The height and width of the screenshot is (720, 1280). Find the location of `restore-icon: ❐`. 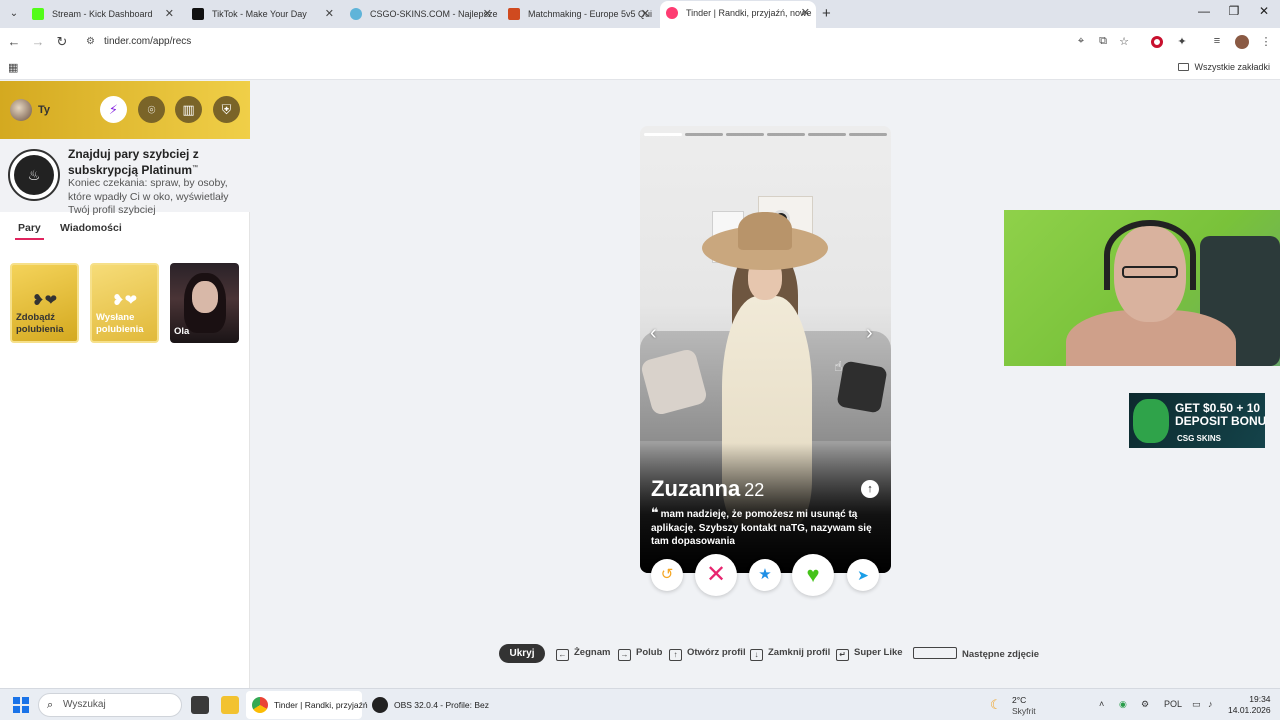

restore-icon: ❐ is located at coordinates (1234, 11).